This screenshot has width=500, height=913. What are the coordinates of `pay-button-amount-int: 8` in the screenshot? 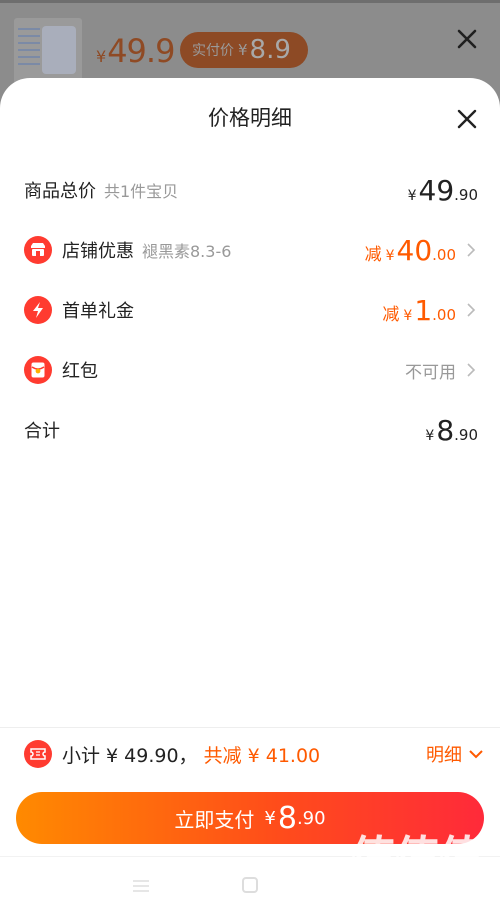 It's located at (287, 818).